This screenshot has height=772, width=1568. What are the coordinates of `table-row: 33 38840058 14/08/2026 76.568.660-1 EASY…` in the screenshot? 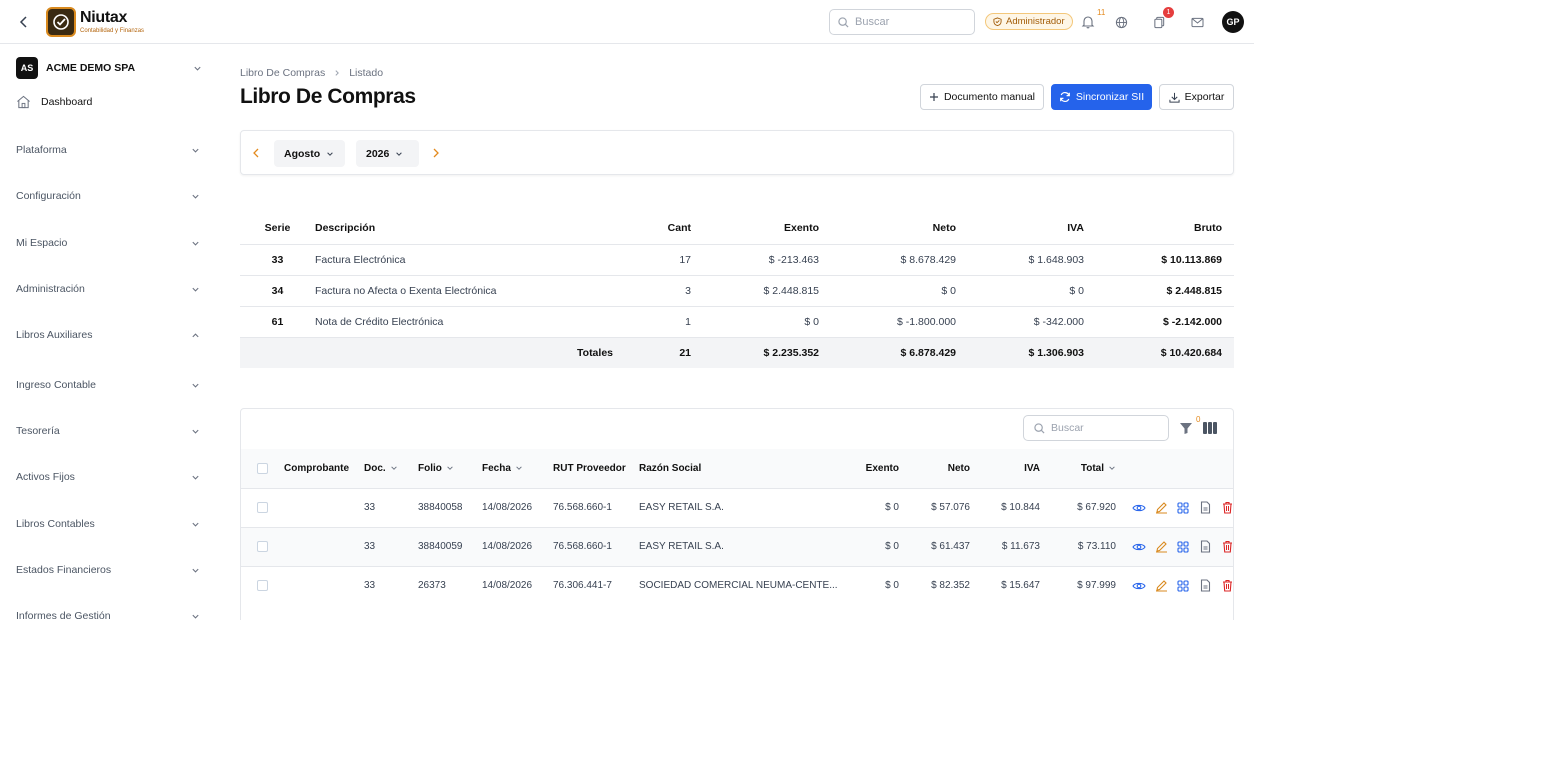 It's located at (737, 507).